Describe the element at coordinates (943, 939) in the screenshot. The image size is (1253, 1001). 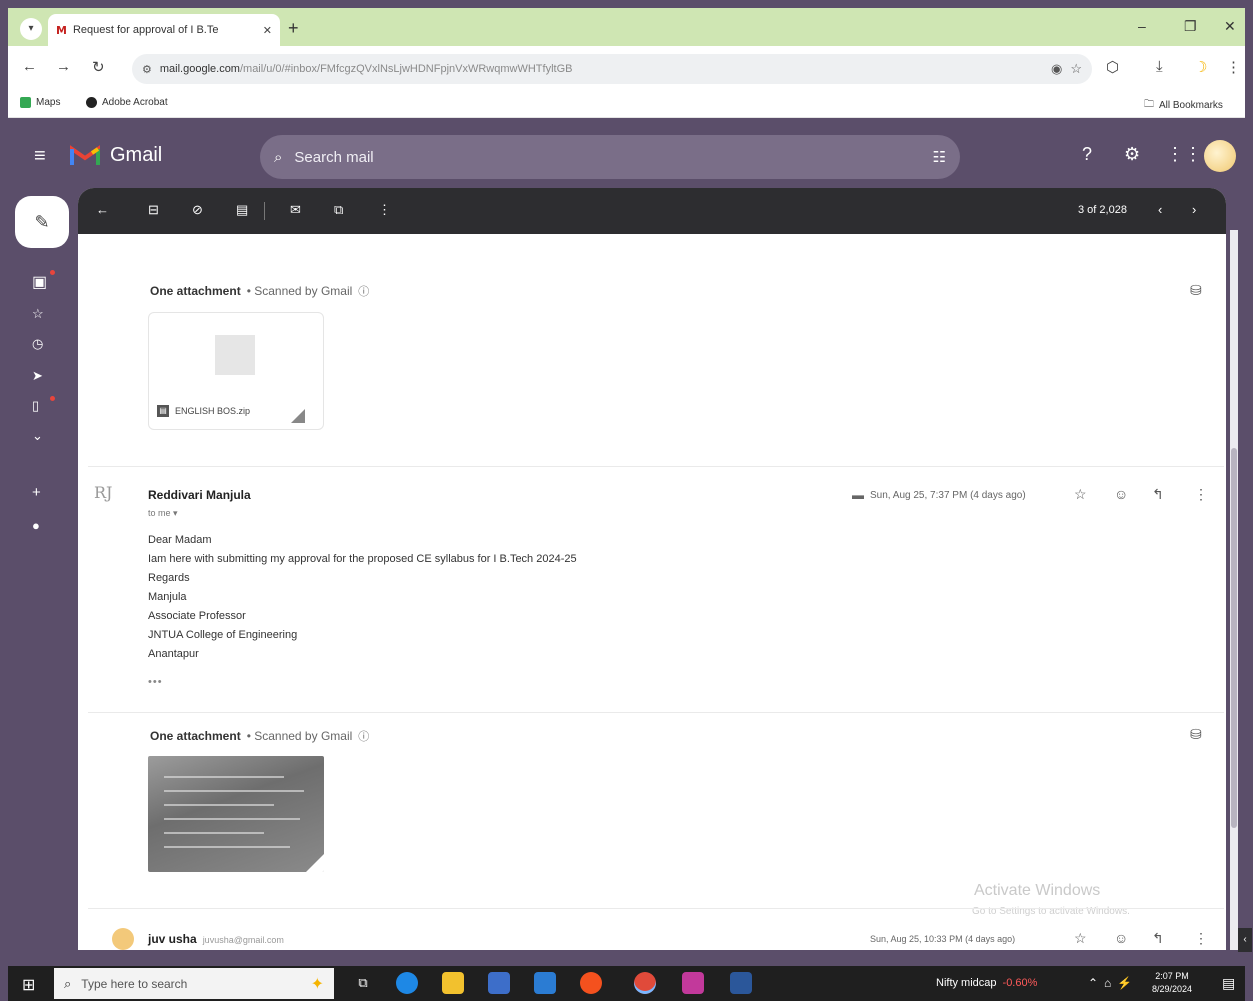
I see `next-message-date: Sun, Aug 25, 10:33 PM (4 days ago)` at that location.